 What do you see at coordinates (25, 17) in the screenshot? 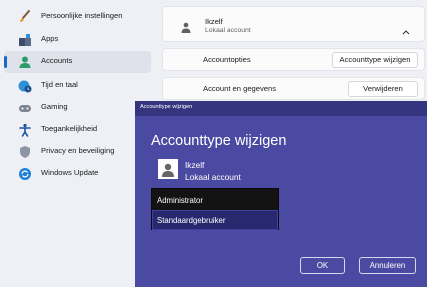
I see `brush-icon` at bounding box center [25, 17].